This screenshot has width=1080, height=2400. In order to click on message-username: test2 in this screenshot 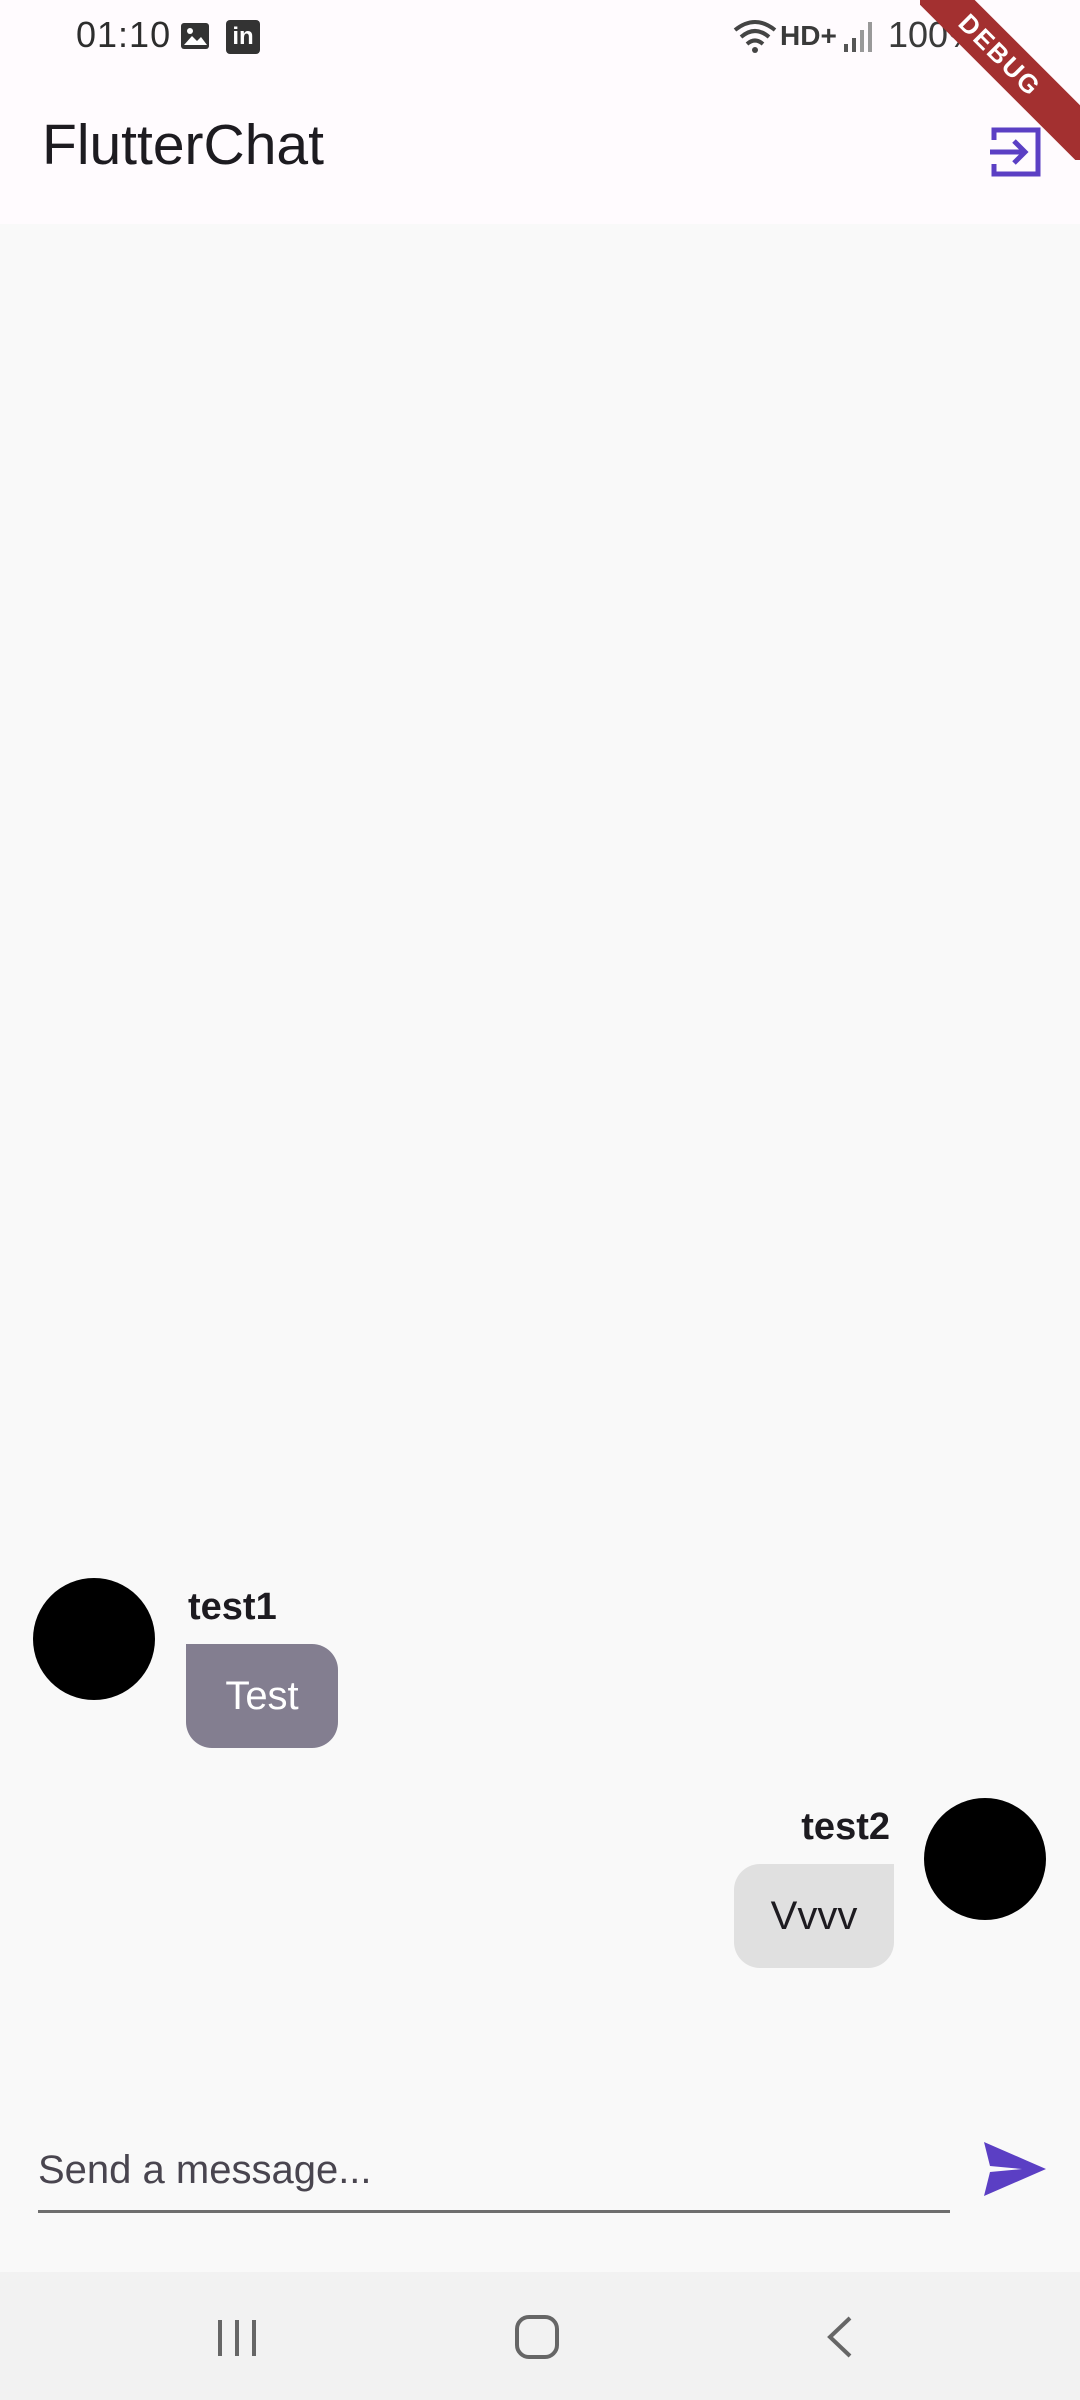, I will do `click(845, 1827)`.